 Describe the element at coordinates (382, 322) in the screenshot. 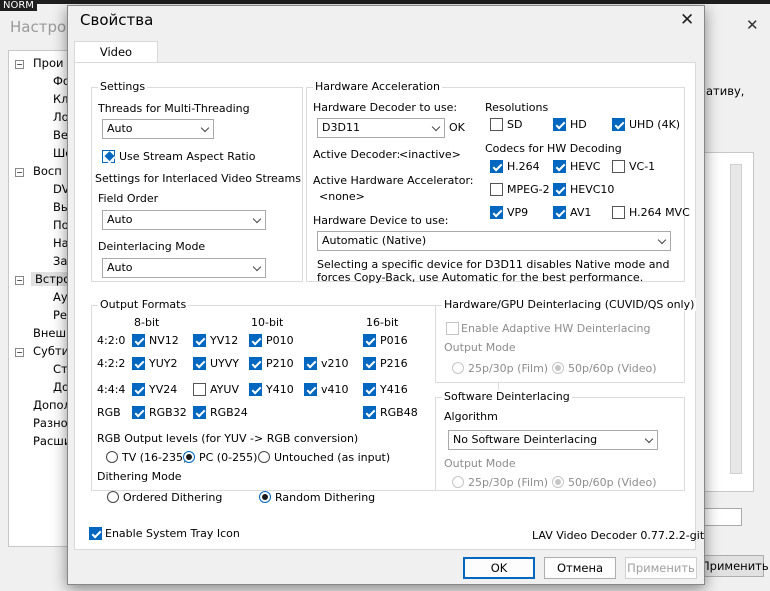

I see `col-header-16bit: 16-bit` at that location.